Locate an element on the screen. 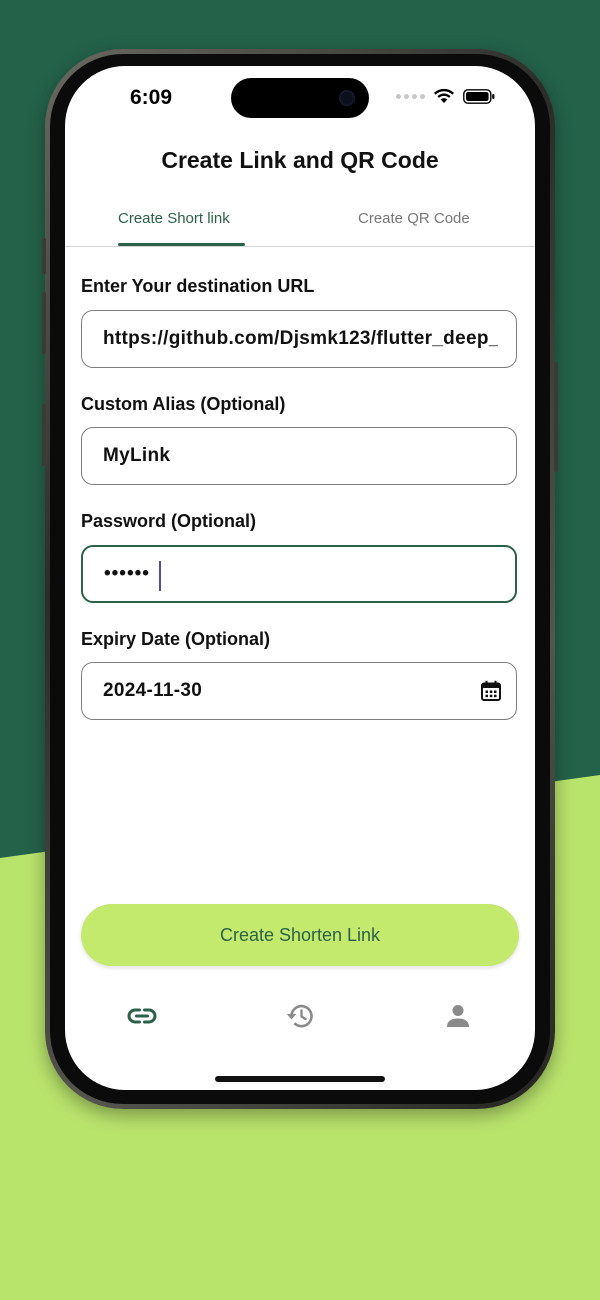 The image size is (600, 1300). wifi-icon is located at coordinates (444, 95).